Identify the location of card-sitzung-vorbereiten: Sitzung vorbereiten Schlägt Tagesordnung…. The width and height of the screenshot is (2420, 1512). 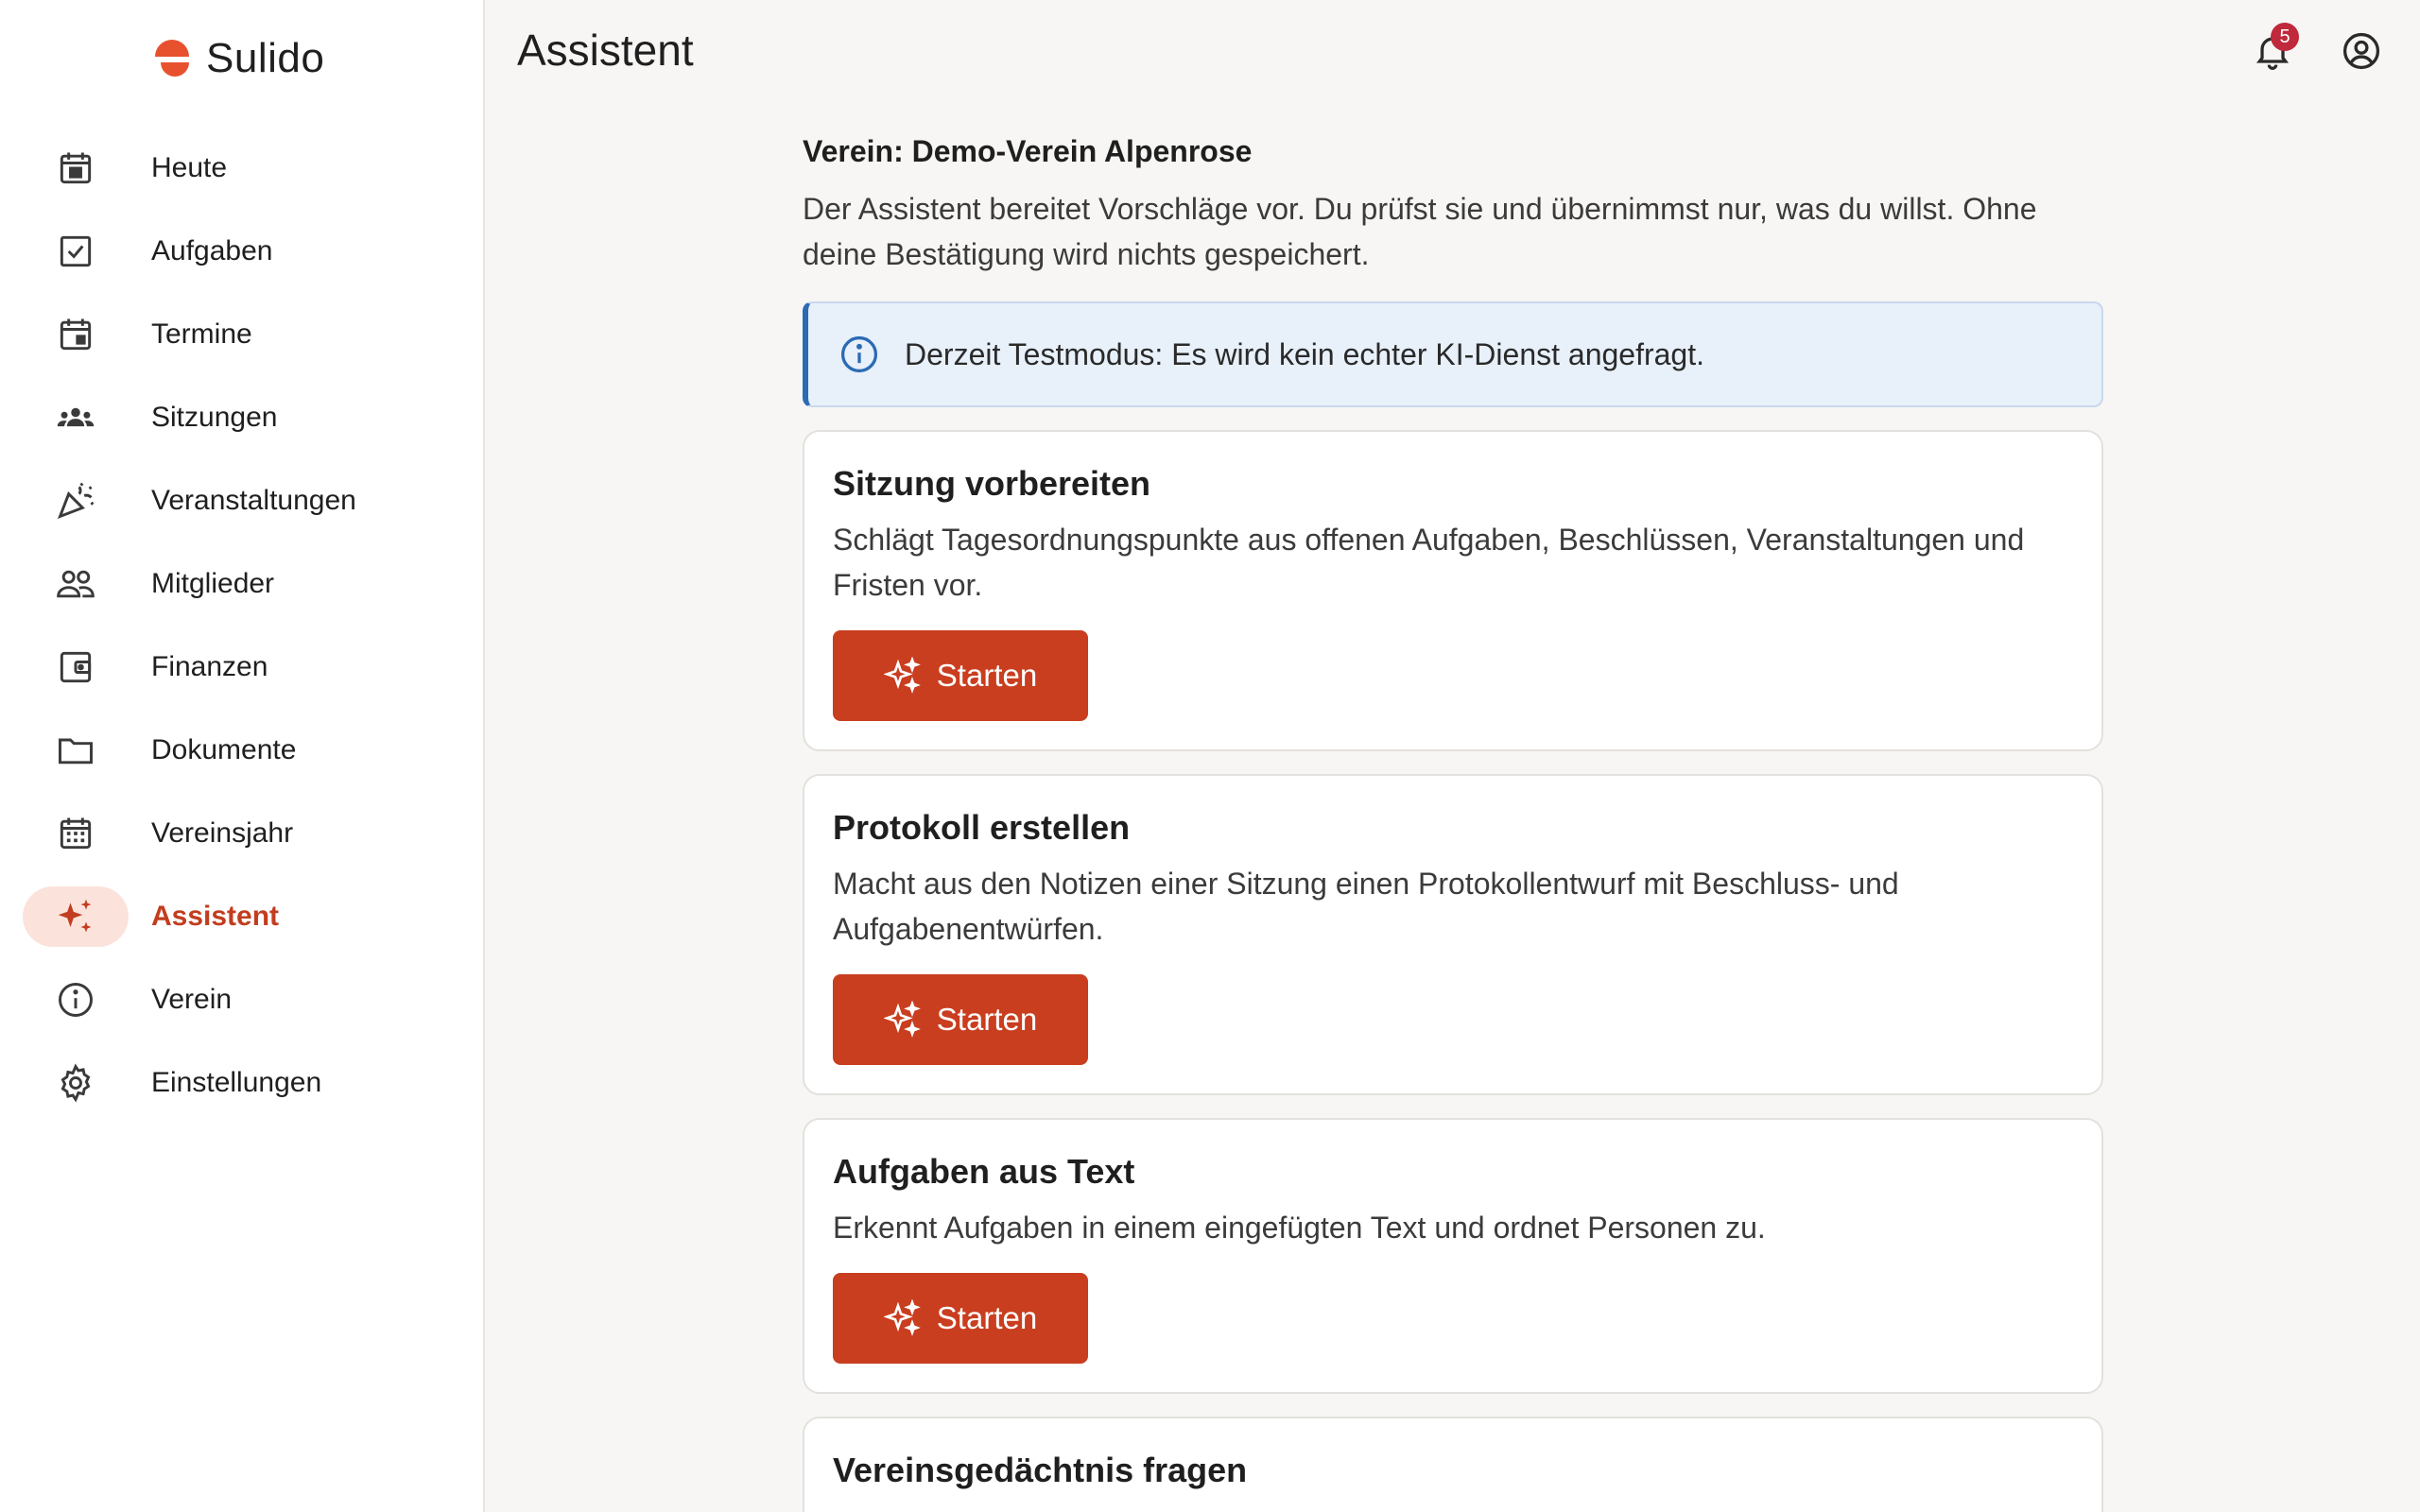
(1453, 590).